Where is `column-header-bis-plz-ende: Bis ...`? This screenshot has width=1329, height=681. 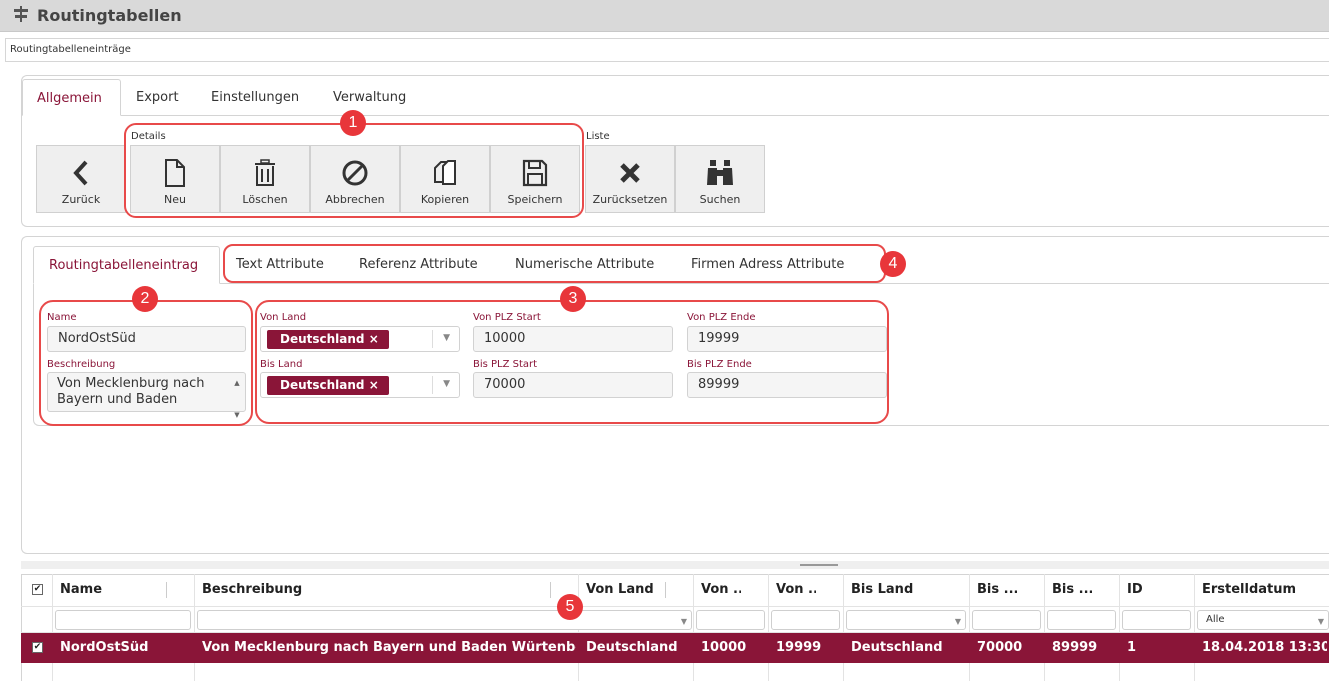 column-header-bis-plz-ende: Bis ... is located at coordinates (1072, 590).